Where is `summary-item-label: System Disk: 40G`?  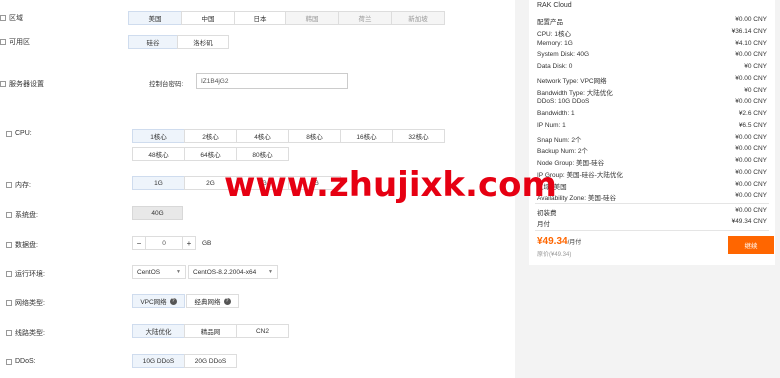
summary-item-label: System Disk: 40G is located at coordinates (563, 55).